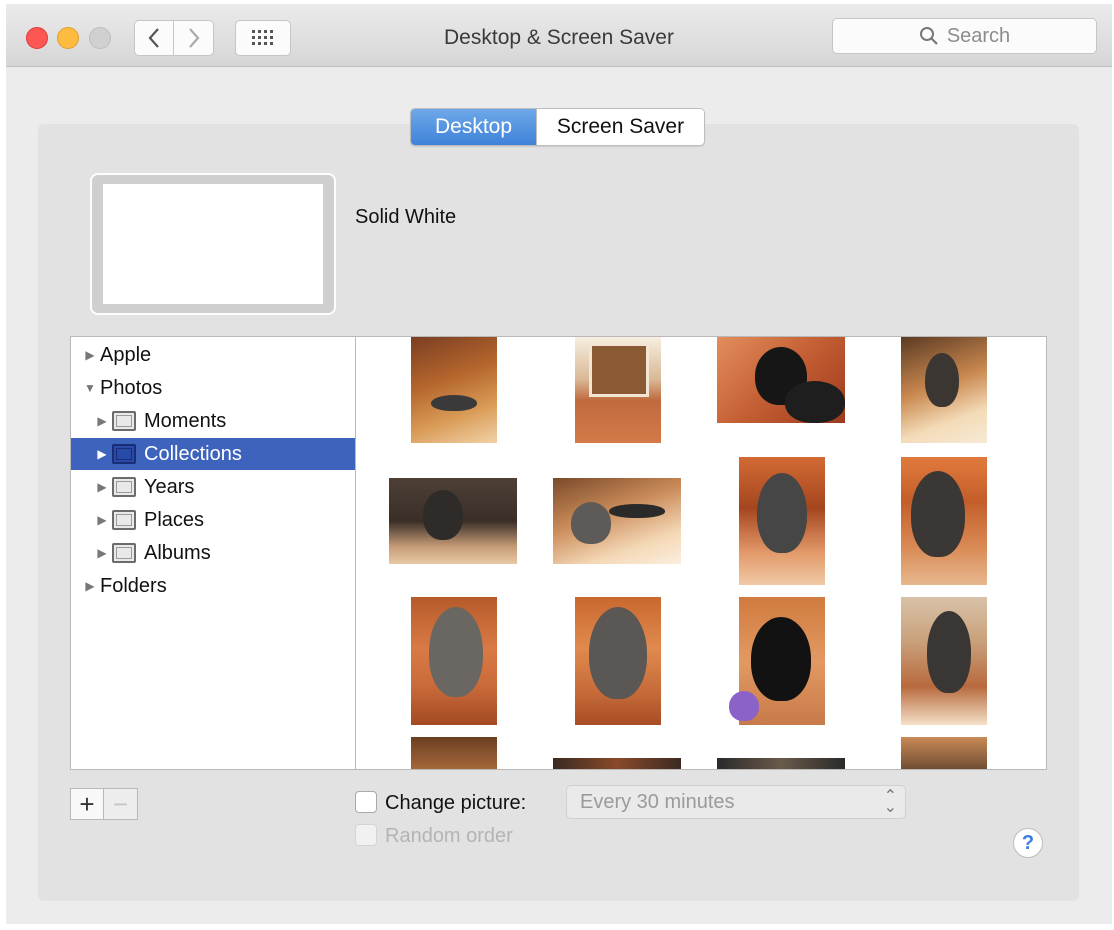  I want to click on remove-folder-button: −, so click(121, 804).